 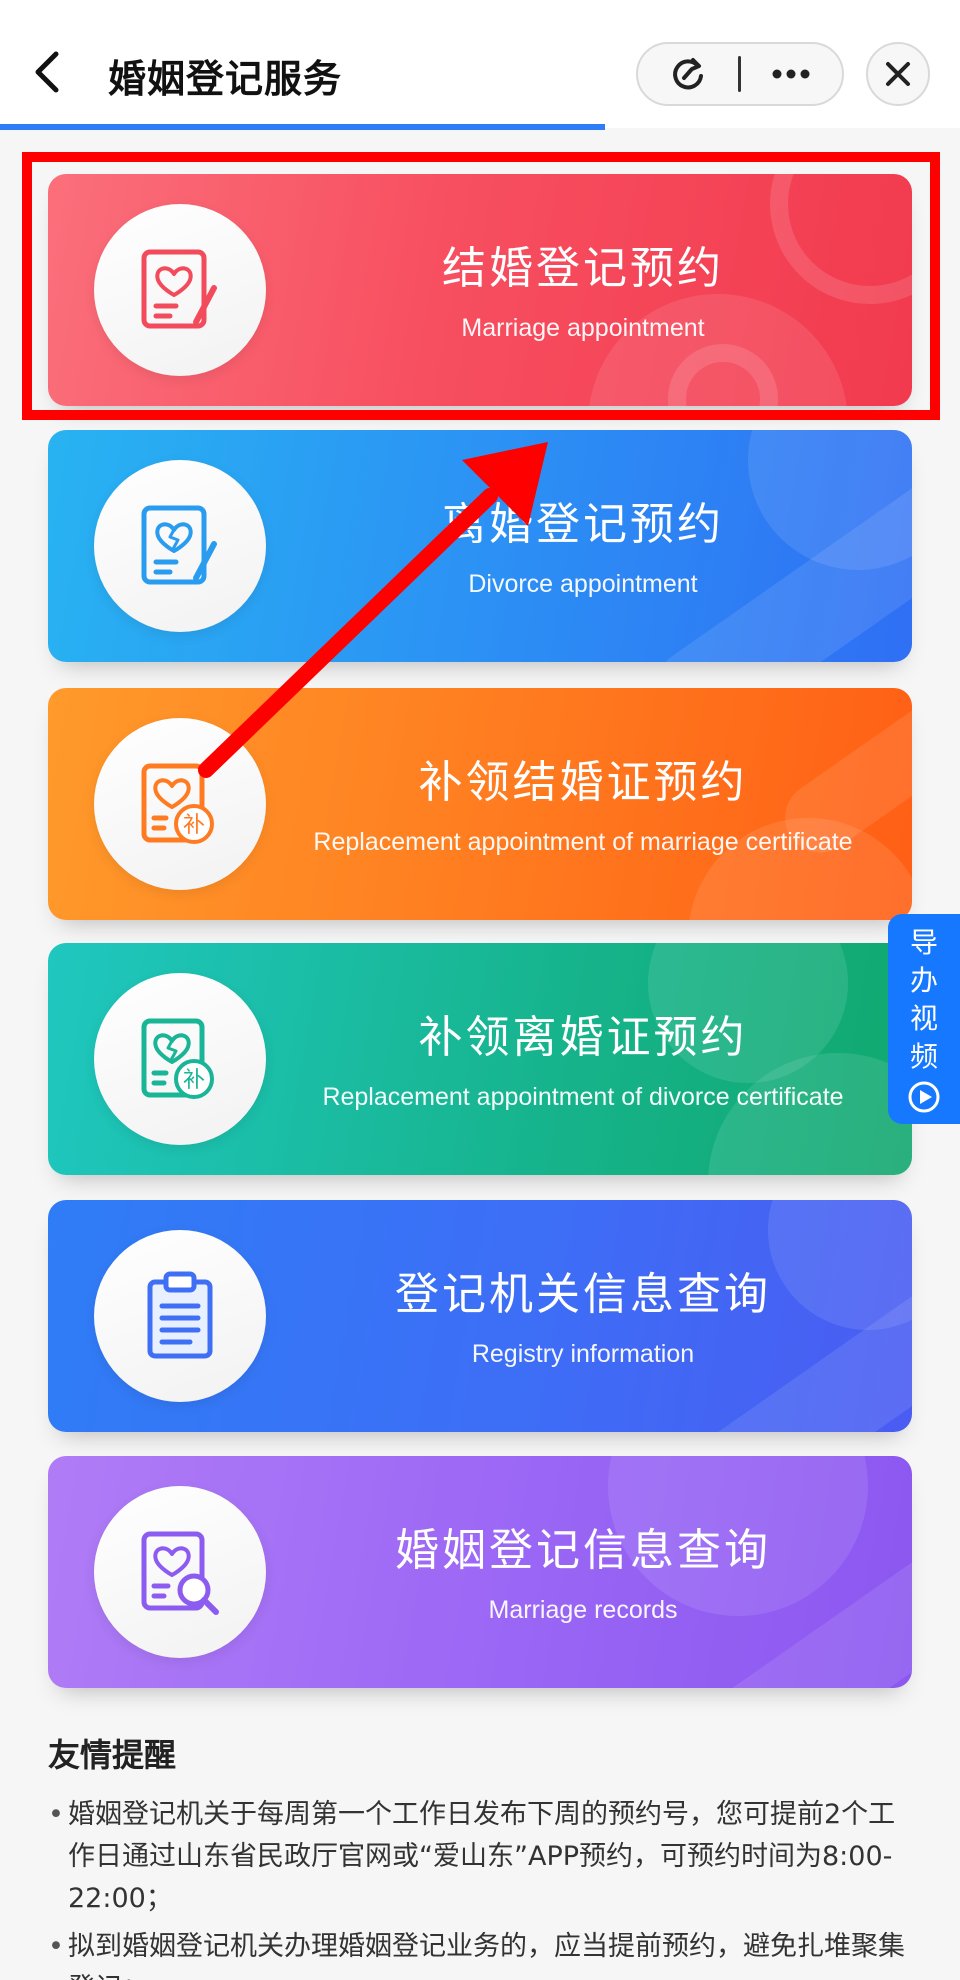 I want to click on marriage-appointment-card: 结婚登记预约 Marriage appointment, so click(x=480, y=290).